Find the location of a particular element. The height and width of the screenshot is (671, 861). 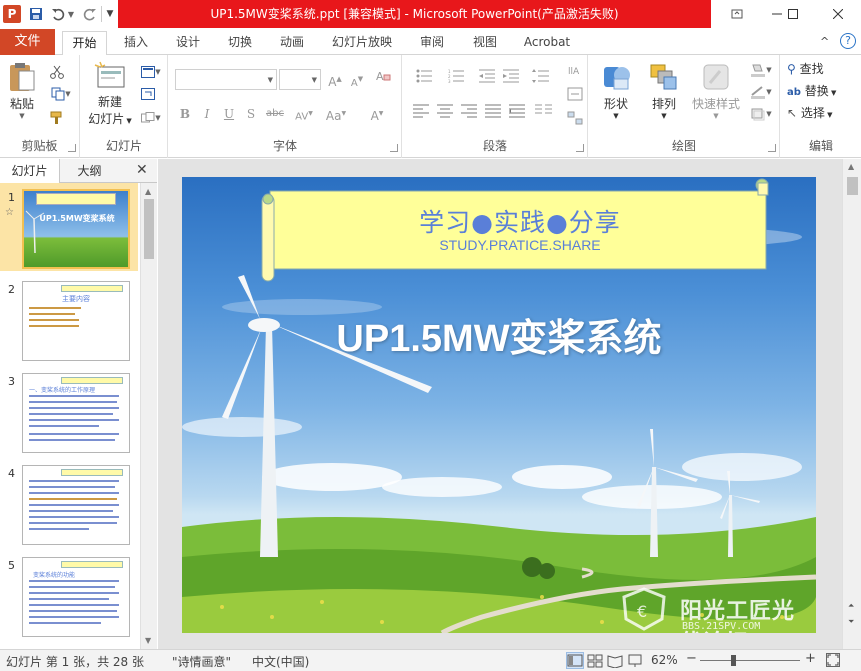

convert-smartart-icon is located at coordinates (575, 121).